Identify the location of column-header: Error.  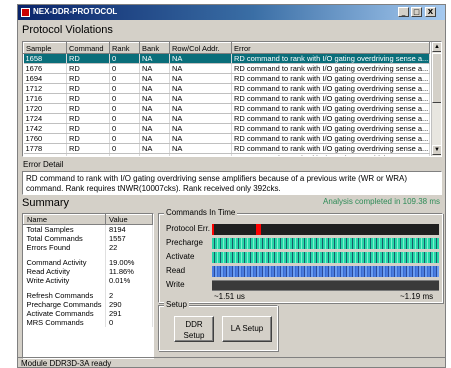
(330, 48).